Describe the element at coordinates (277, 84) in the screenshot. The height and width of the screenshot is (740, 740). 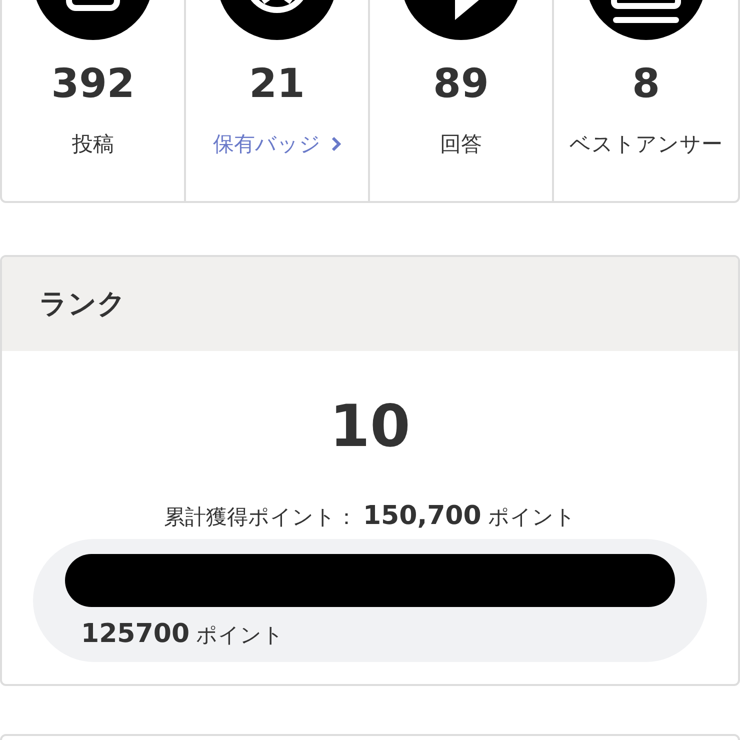
I see `stat-count: 21` at that location.